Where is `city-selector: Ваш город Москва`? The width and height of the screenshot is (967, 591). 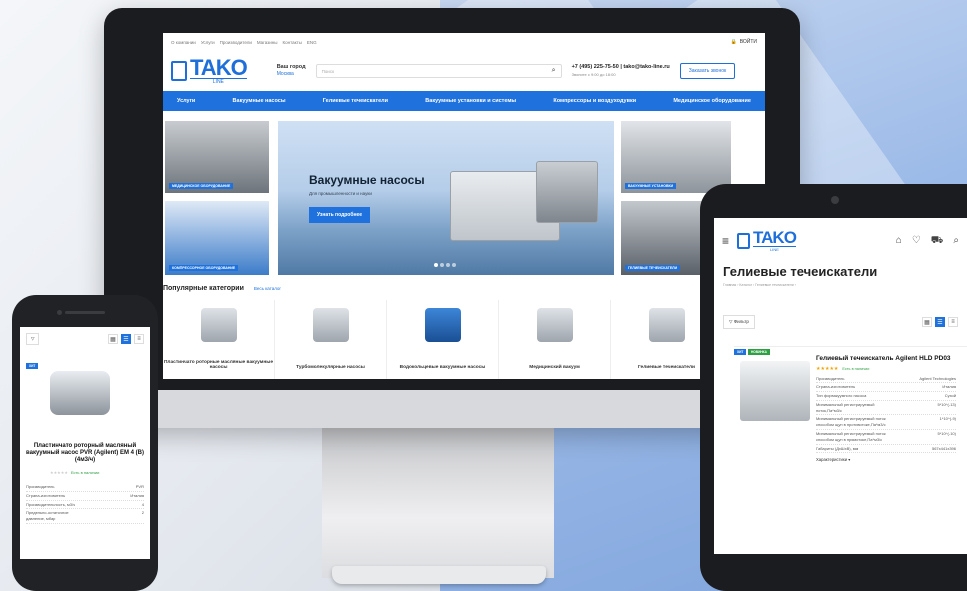 city-selector: Ваш город Москва is located at coordinates (291, 71).